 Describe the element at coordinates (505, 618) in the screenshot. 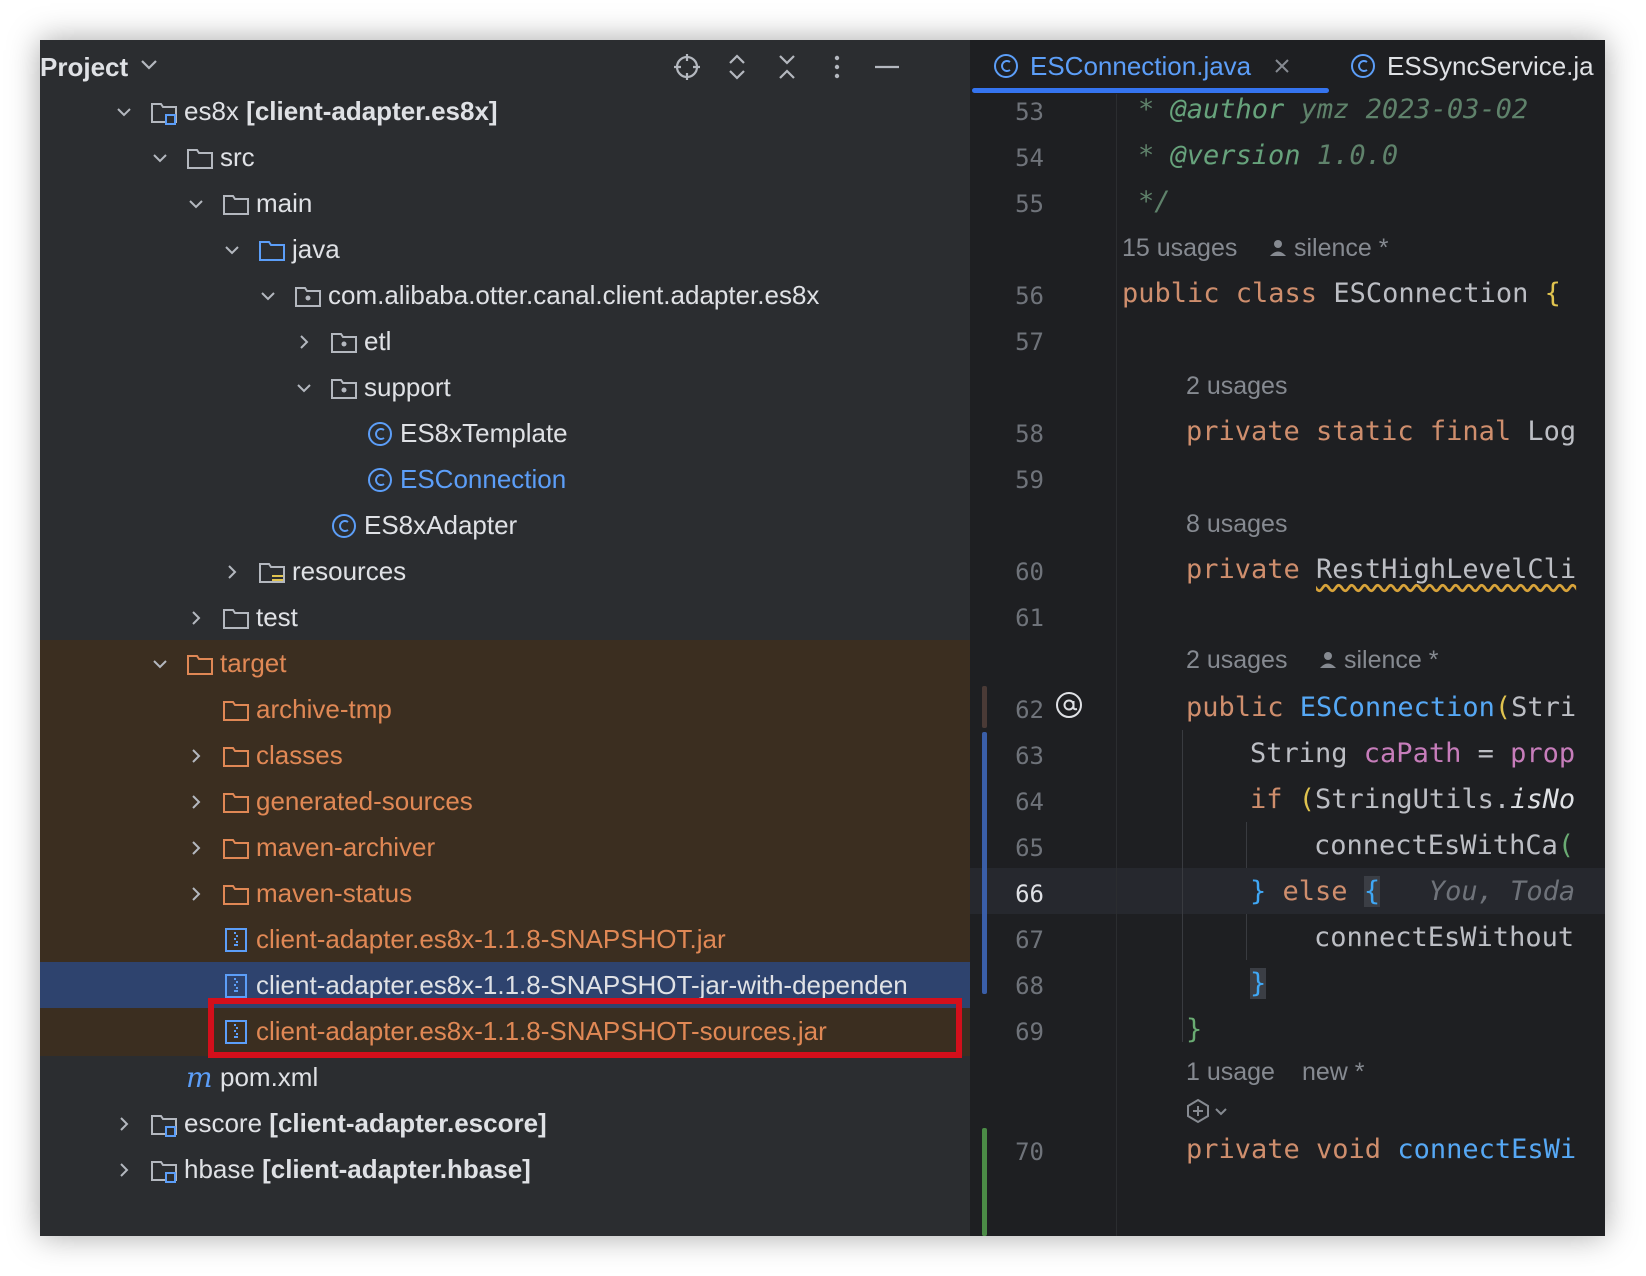

I see `tree-item-test: test` at that location.